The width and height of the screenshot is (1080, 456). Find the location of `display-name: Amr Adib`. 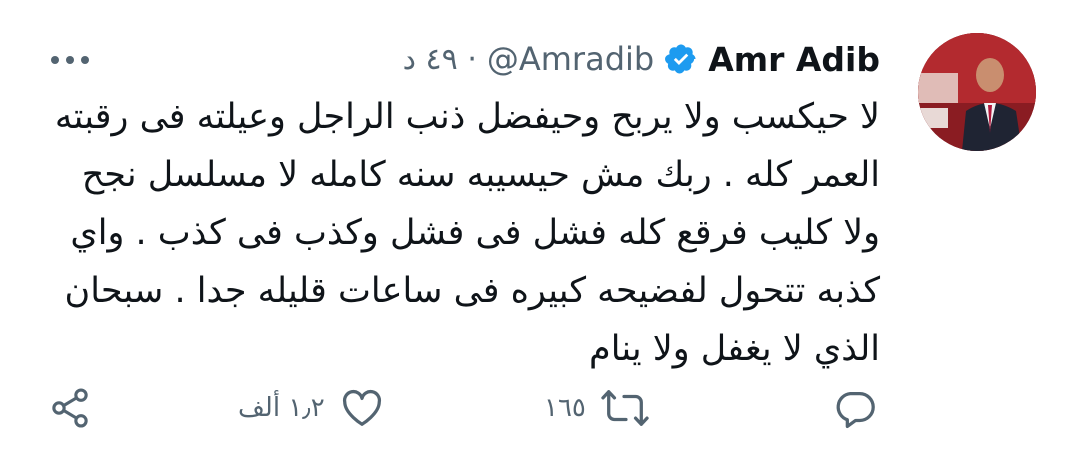

display-name: Amr Adib is located at coordinates (794, 59).